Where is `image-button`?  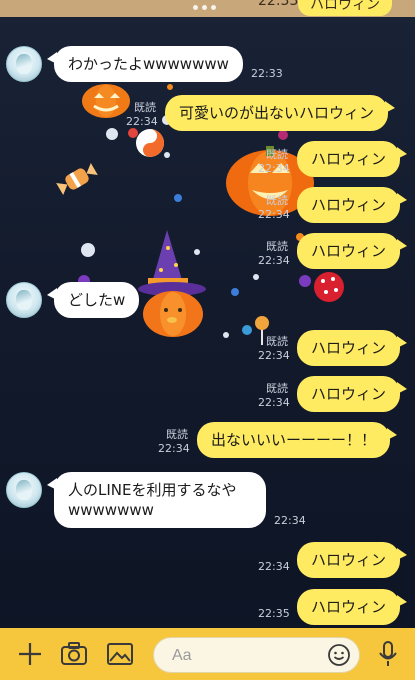 image-button is located at coordinates (120, 654).